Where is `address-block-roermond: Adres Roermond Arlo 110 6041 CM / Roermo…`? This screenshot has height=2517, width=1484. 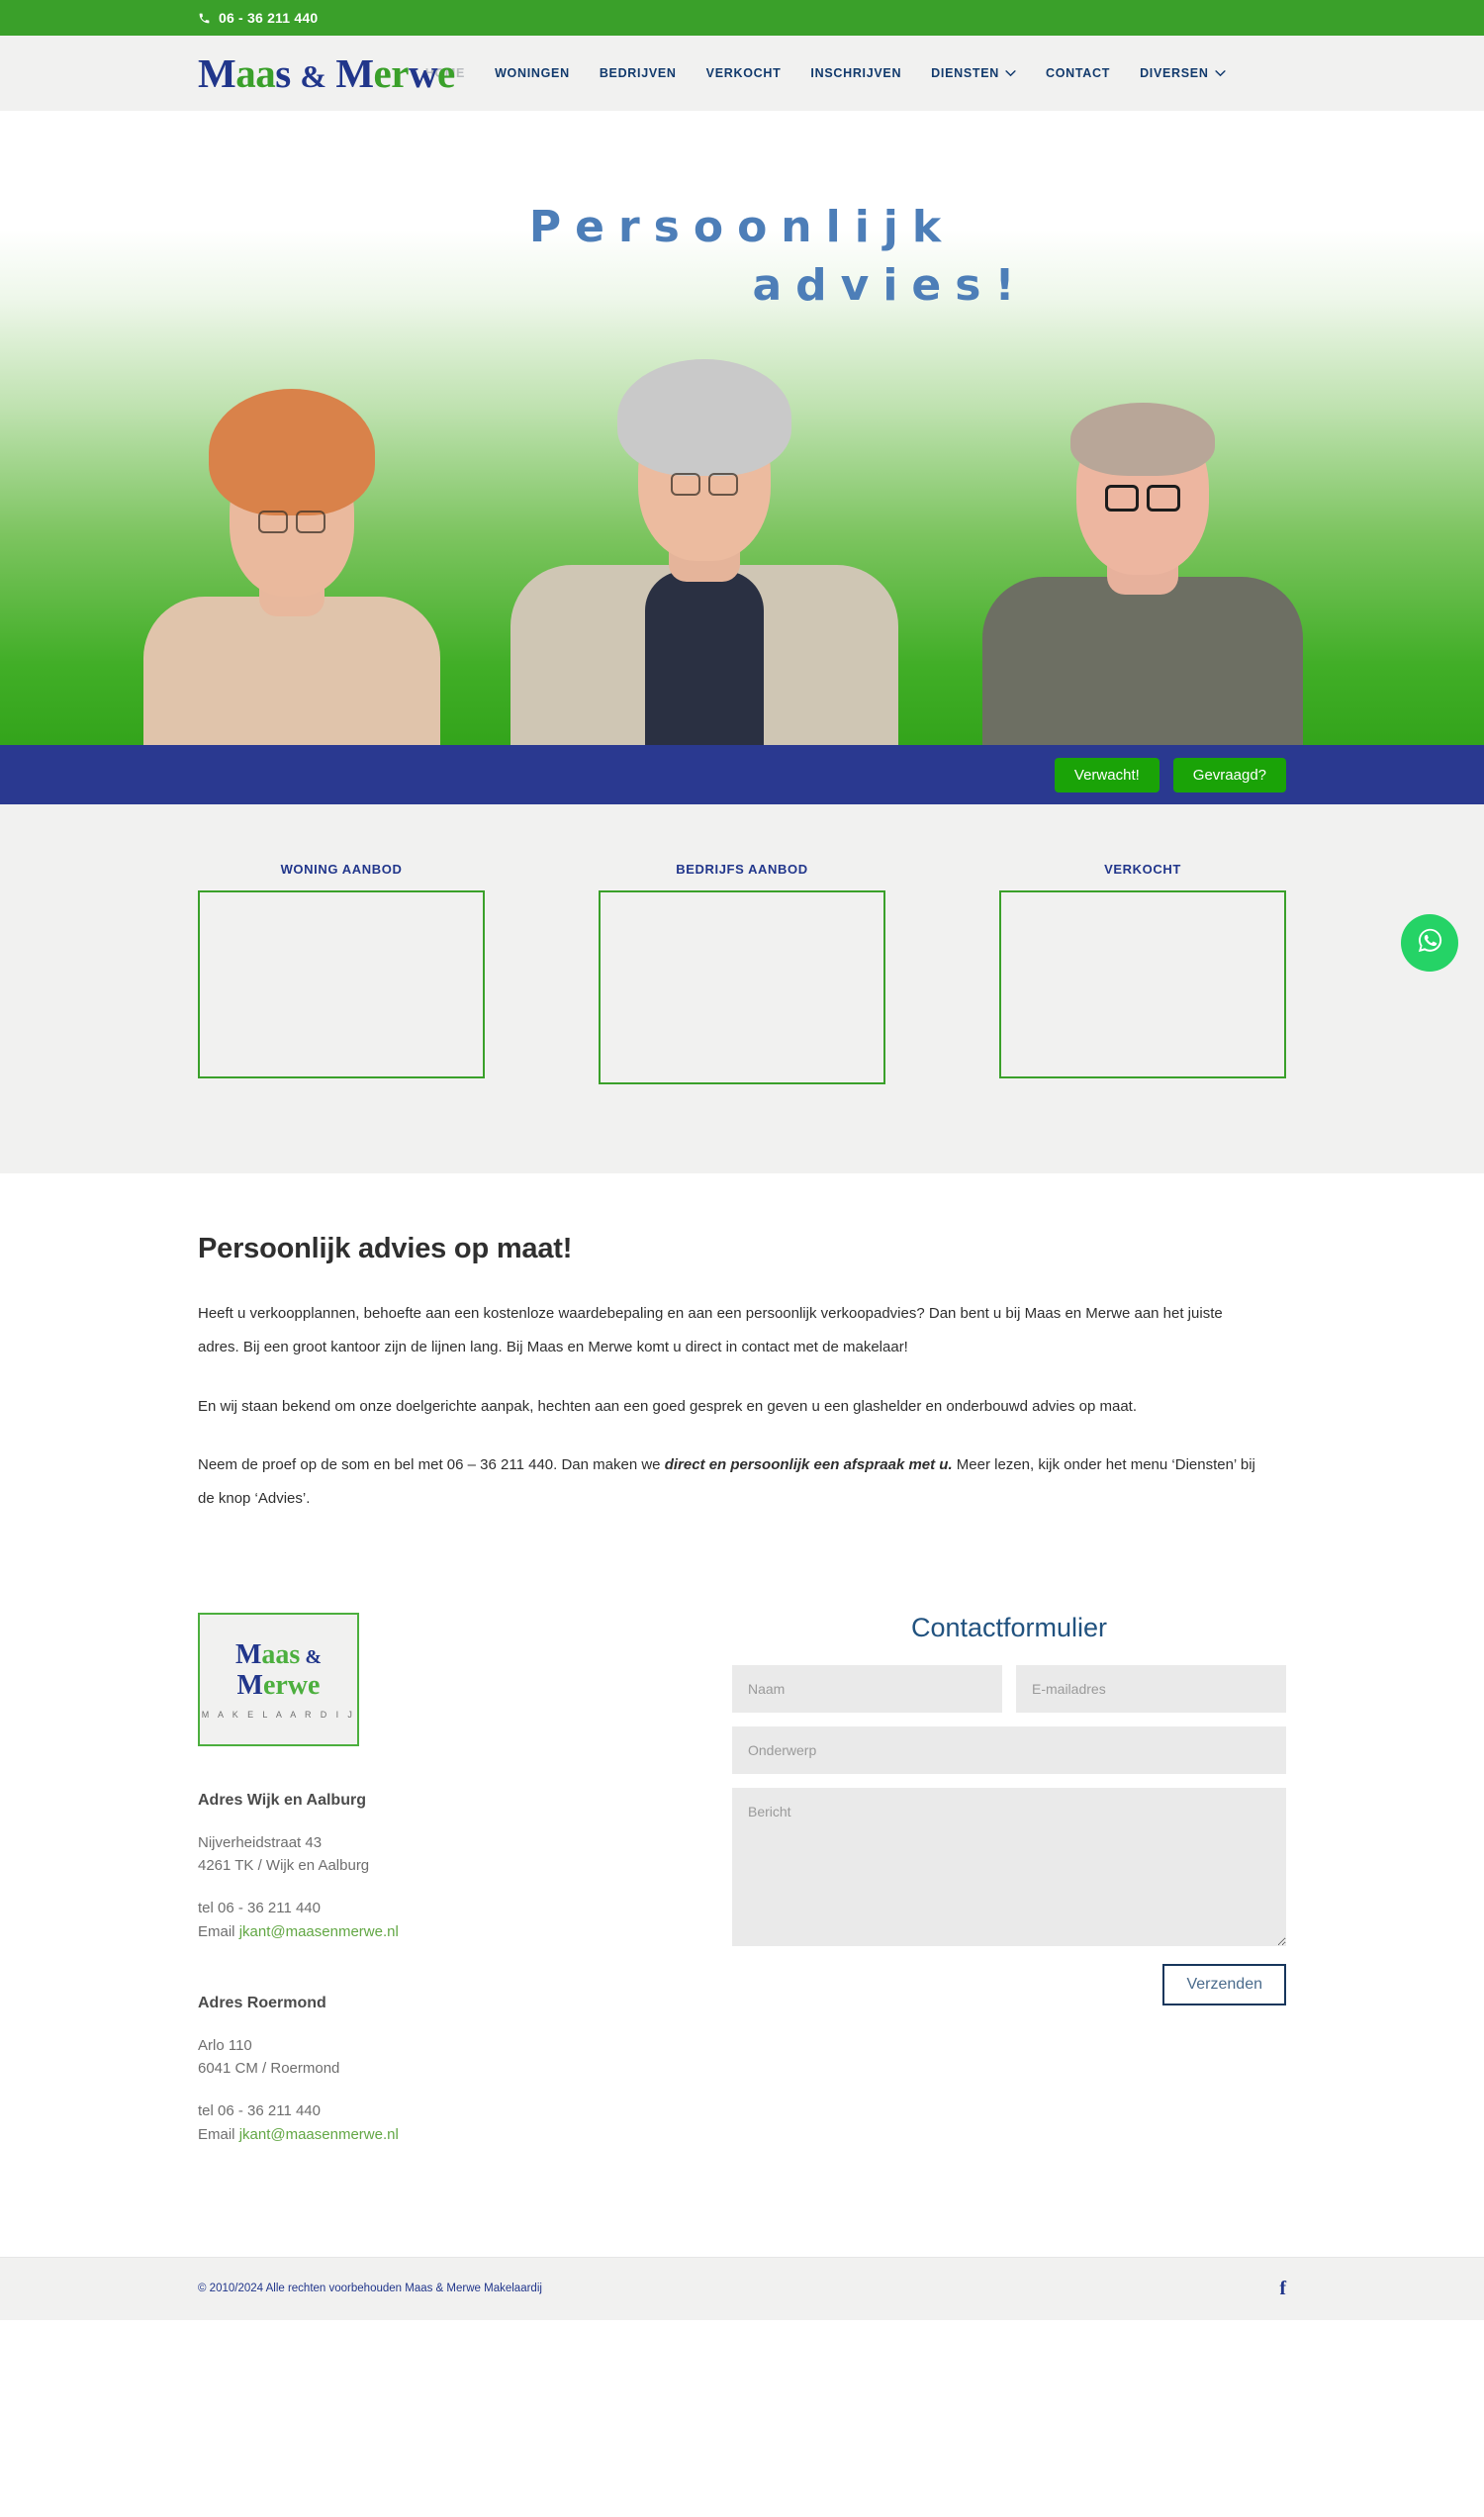
address-block-roermond: Adres Roermond Arlo 110 6041 CM / Roermo… is located at coordinates (425, 2071).